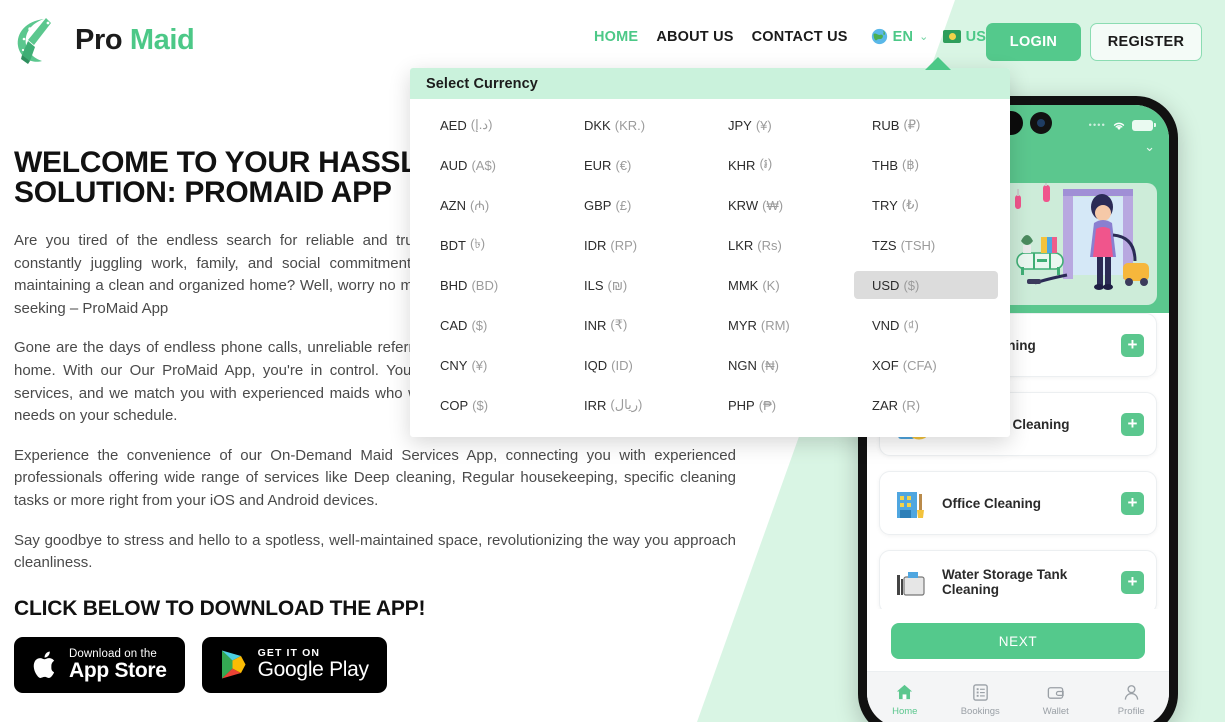 The image size is (1225, 722). Describe the element at coordinates (926, 125) in the screenshot. I see `currency-option-rub: RUB (₽)` at that location.